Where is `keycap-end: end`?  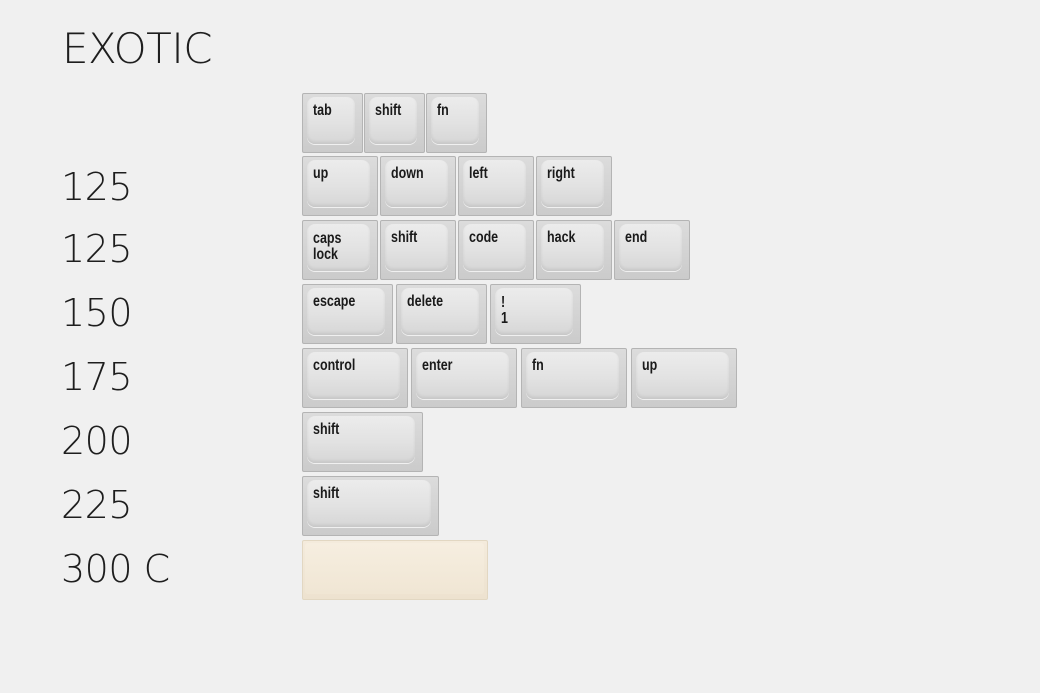
keycap-end: end is located at coordinates (652, 250).